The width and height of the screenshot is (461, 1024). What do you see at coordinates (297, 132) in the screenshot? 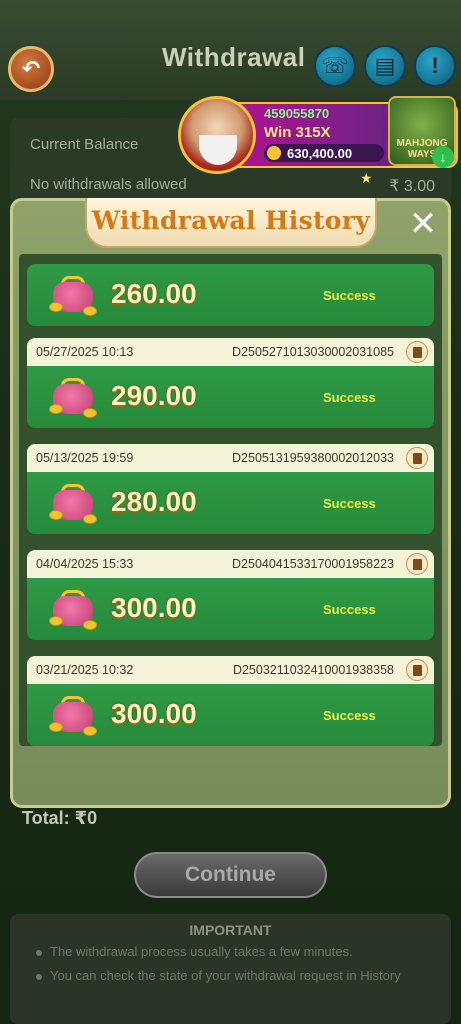
I see `promo-win-multiplier: Win 315X` at bounding box center [297, 132].